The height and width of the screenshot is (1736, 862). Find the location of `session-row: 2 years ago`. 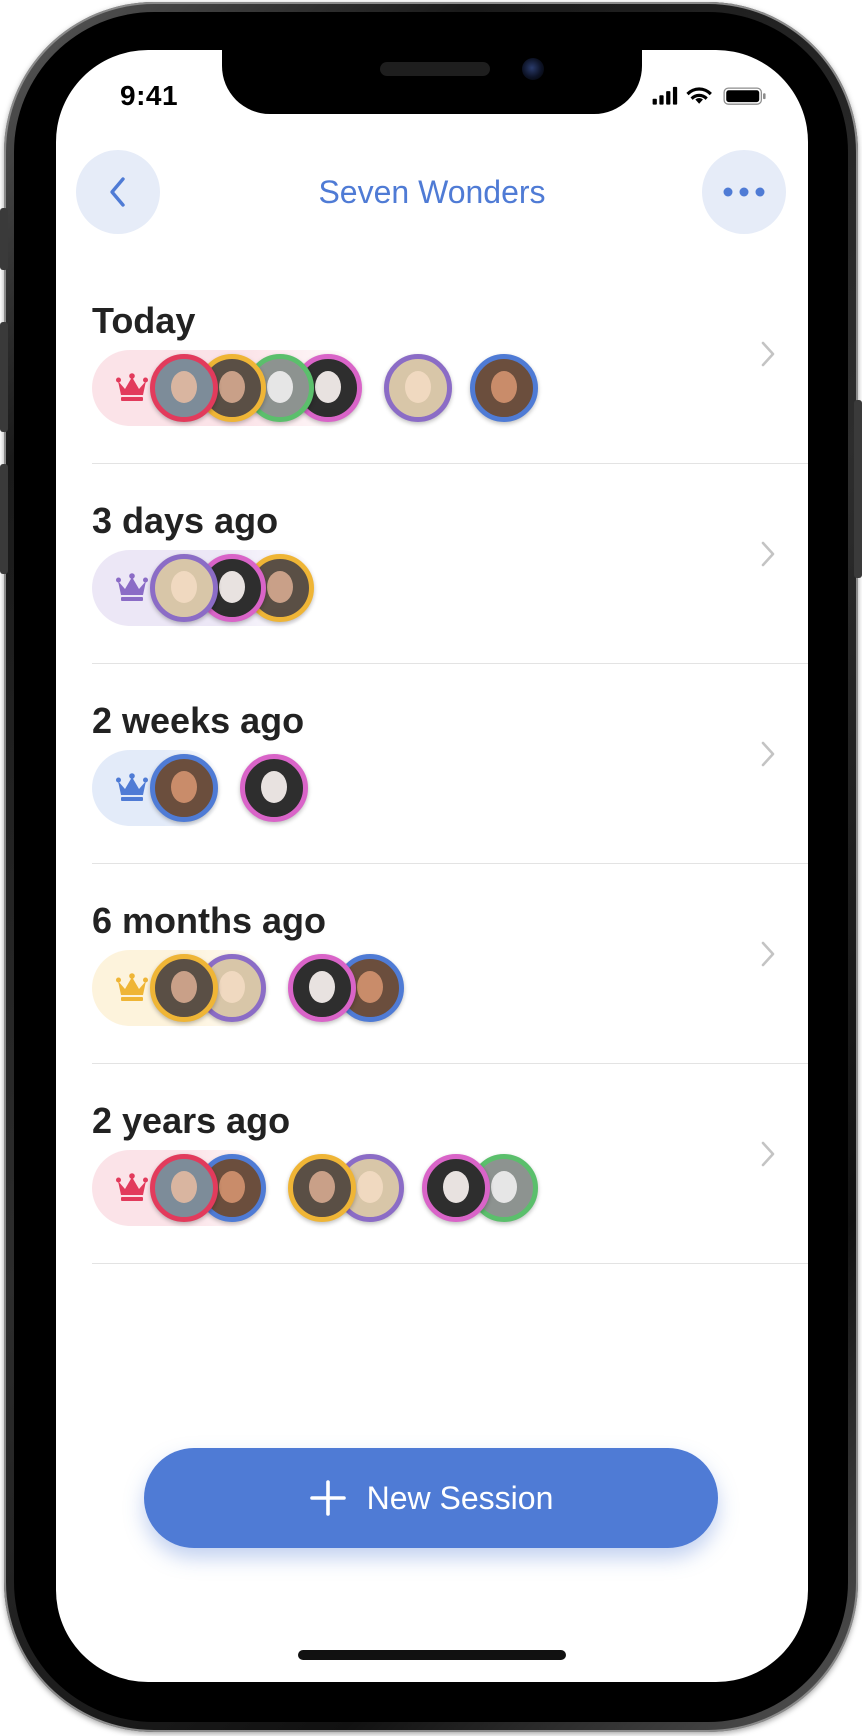

session-row: 2 years ago is located at coordinates (450, 1164).